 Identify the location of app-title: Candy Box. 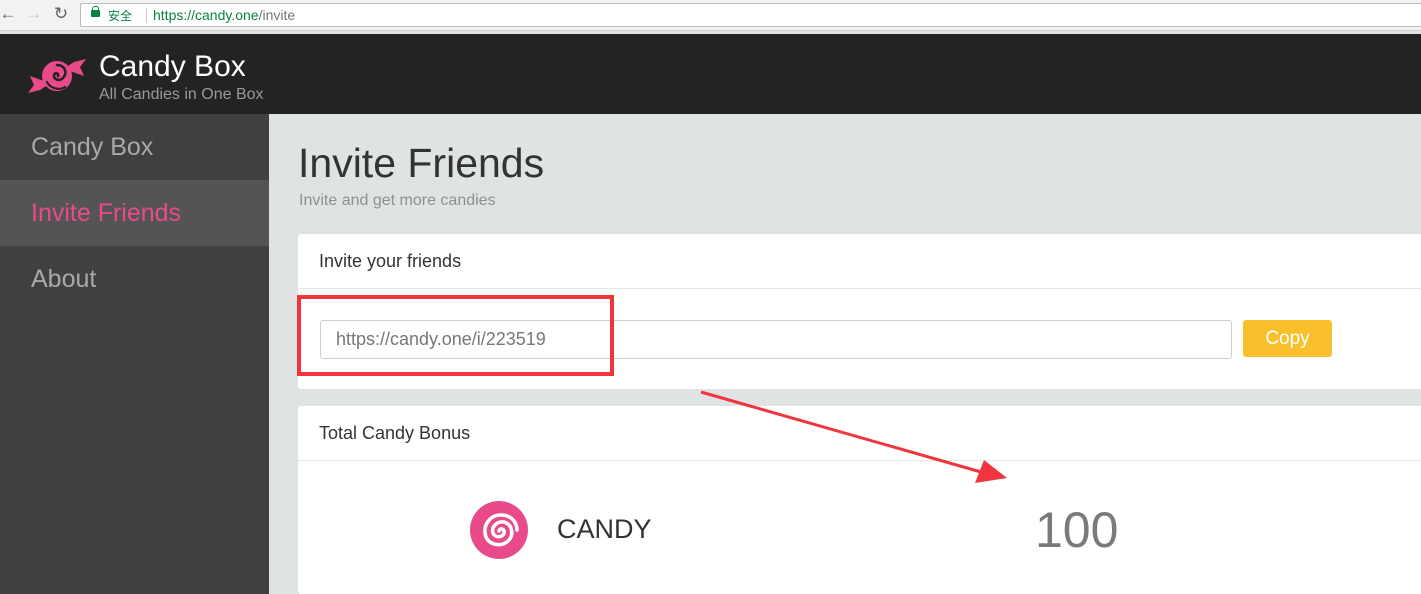
(172, 67).